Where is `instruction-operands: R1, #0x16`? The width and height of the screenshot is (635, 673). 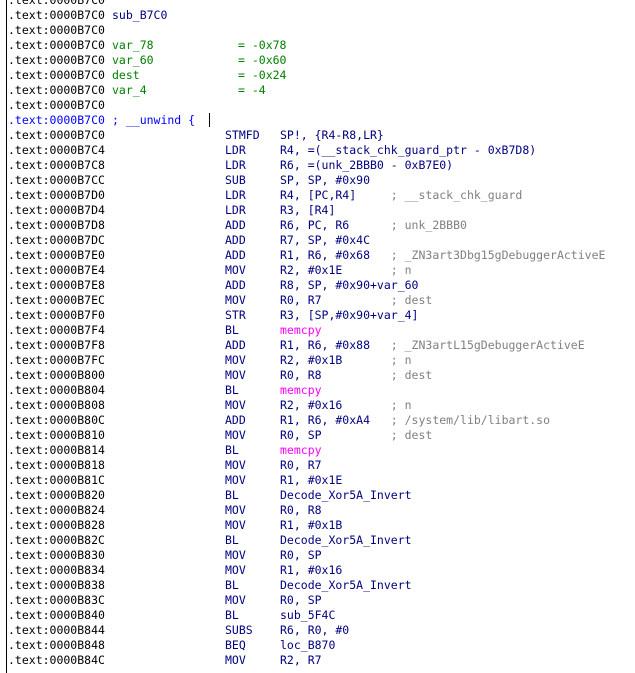 instruction-operands: R1, #0x16 is located at coordinates (311, 570).